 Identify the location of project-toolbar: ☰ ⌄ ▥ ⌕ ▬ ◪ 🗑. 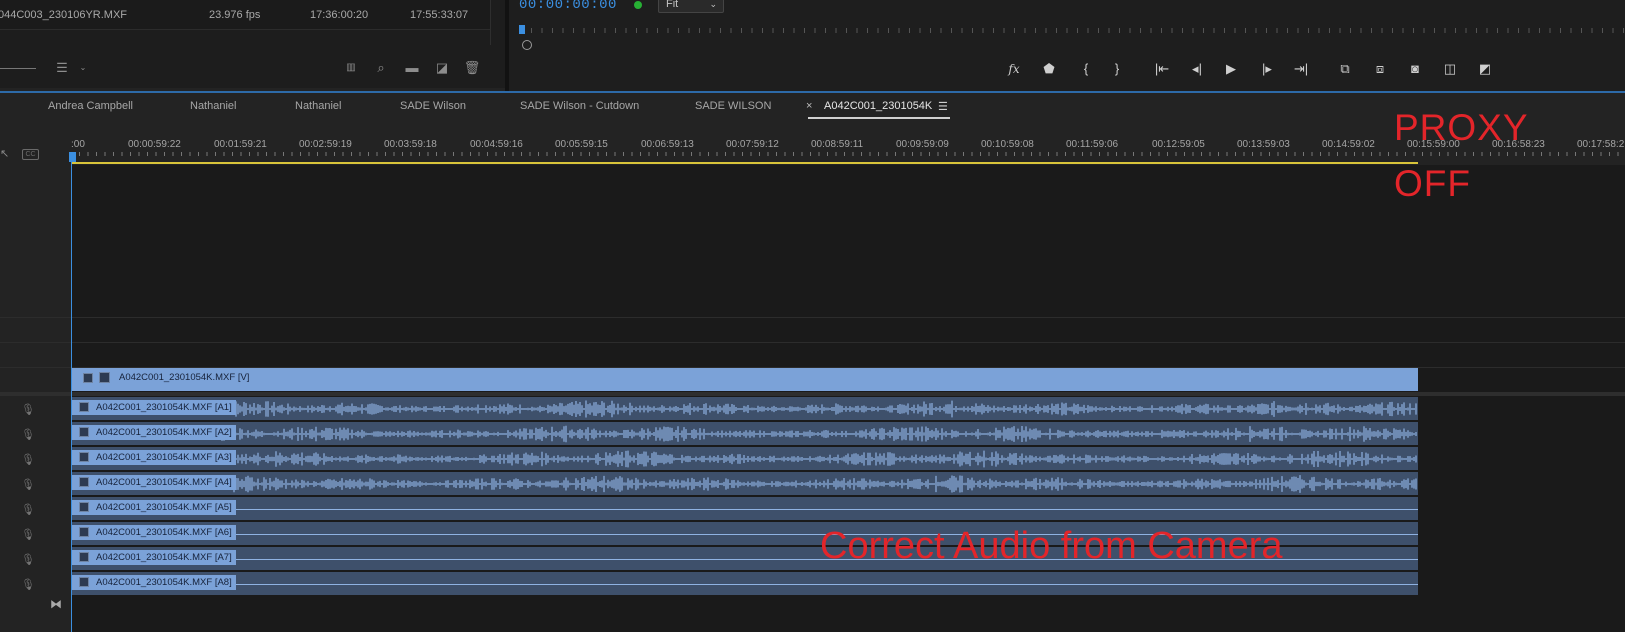
(252, 66).